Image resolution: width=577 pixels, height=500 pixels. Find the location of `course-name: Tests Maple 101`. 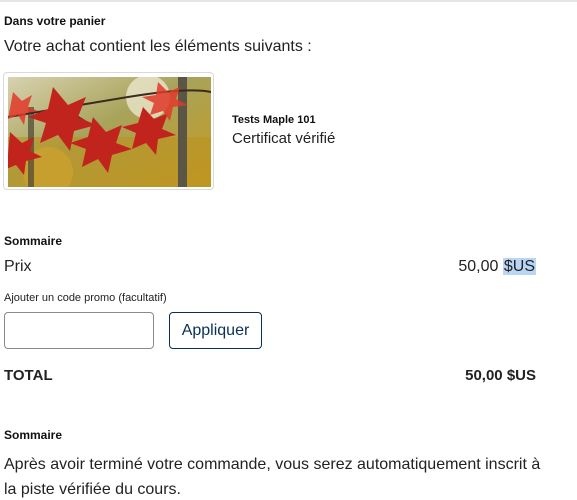

course-name: Tests Maple 101 is located at coordinates (274, 120).